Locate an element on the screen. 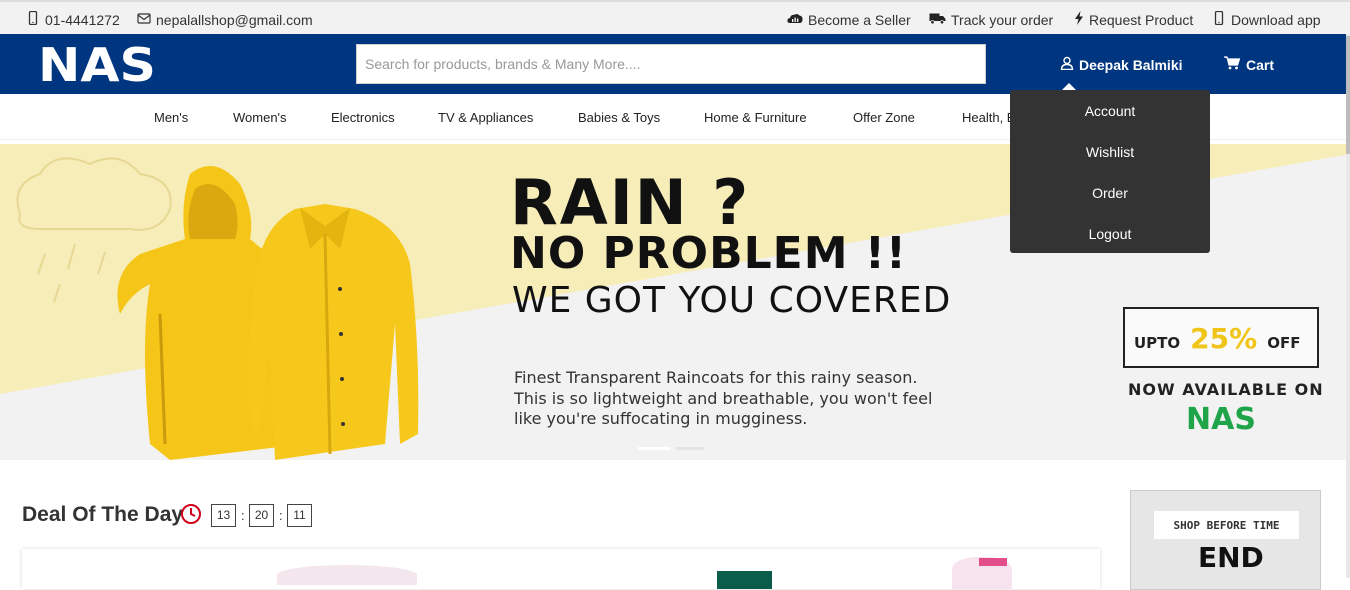 The image size is (1350, 590). carousel-dot-active is located at coordinates (654, 448).